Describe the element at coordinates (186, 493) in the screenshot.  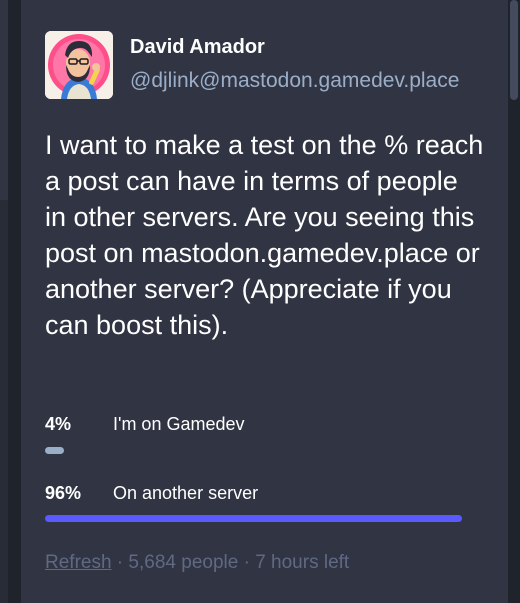
I see `poll-option-2-label: On another server` at that location.